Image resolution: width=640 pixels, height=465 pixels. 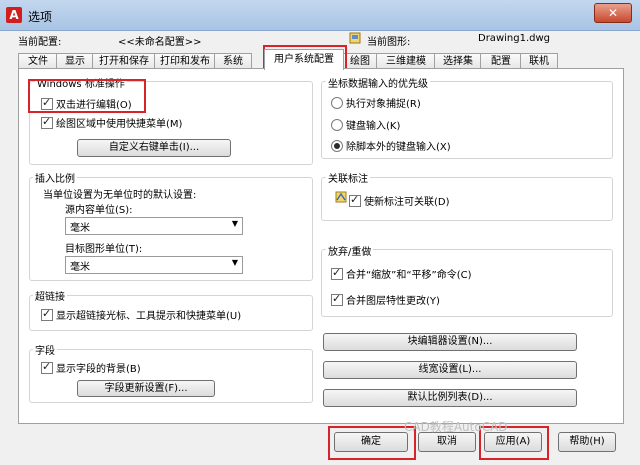 What do you see at coordinates (337, 146) in the screenshot?
I see `radio-selected-icon` at bounding box center [337, 146].